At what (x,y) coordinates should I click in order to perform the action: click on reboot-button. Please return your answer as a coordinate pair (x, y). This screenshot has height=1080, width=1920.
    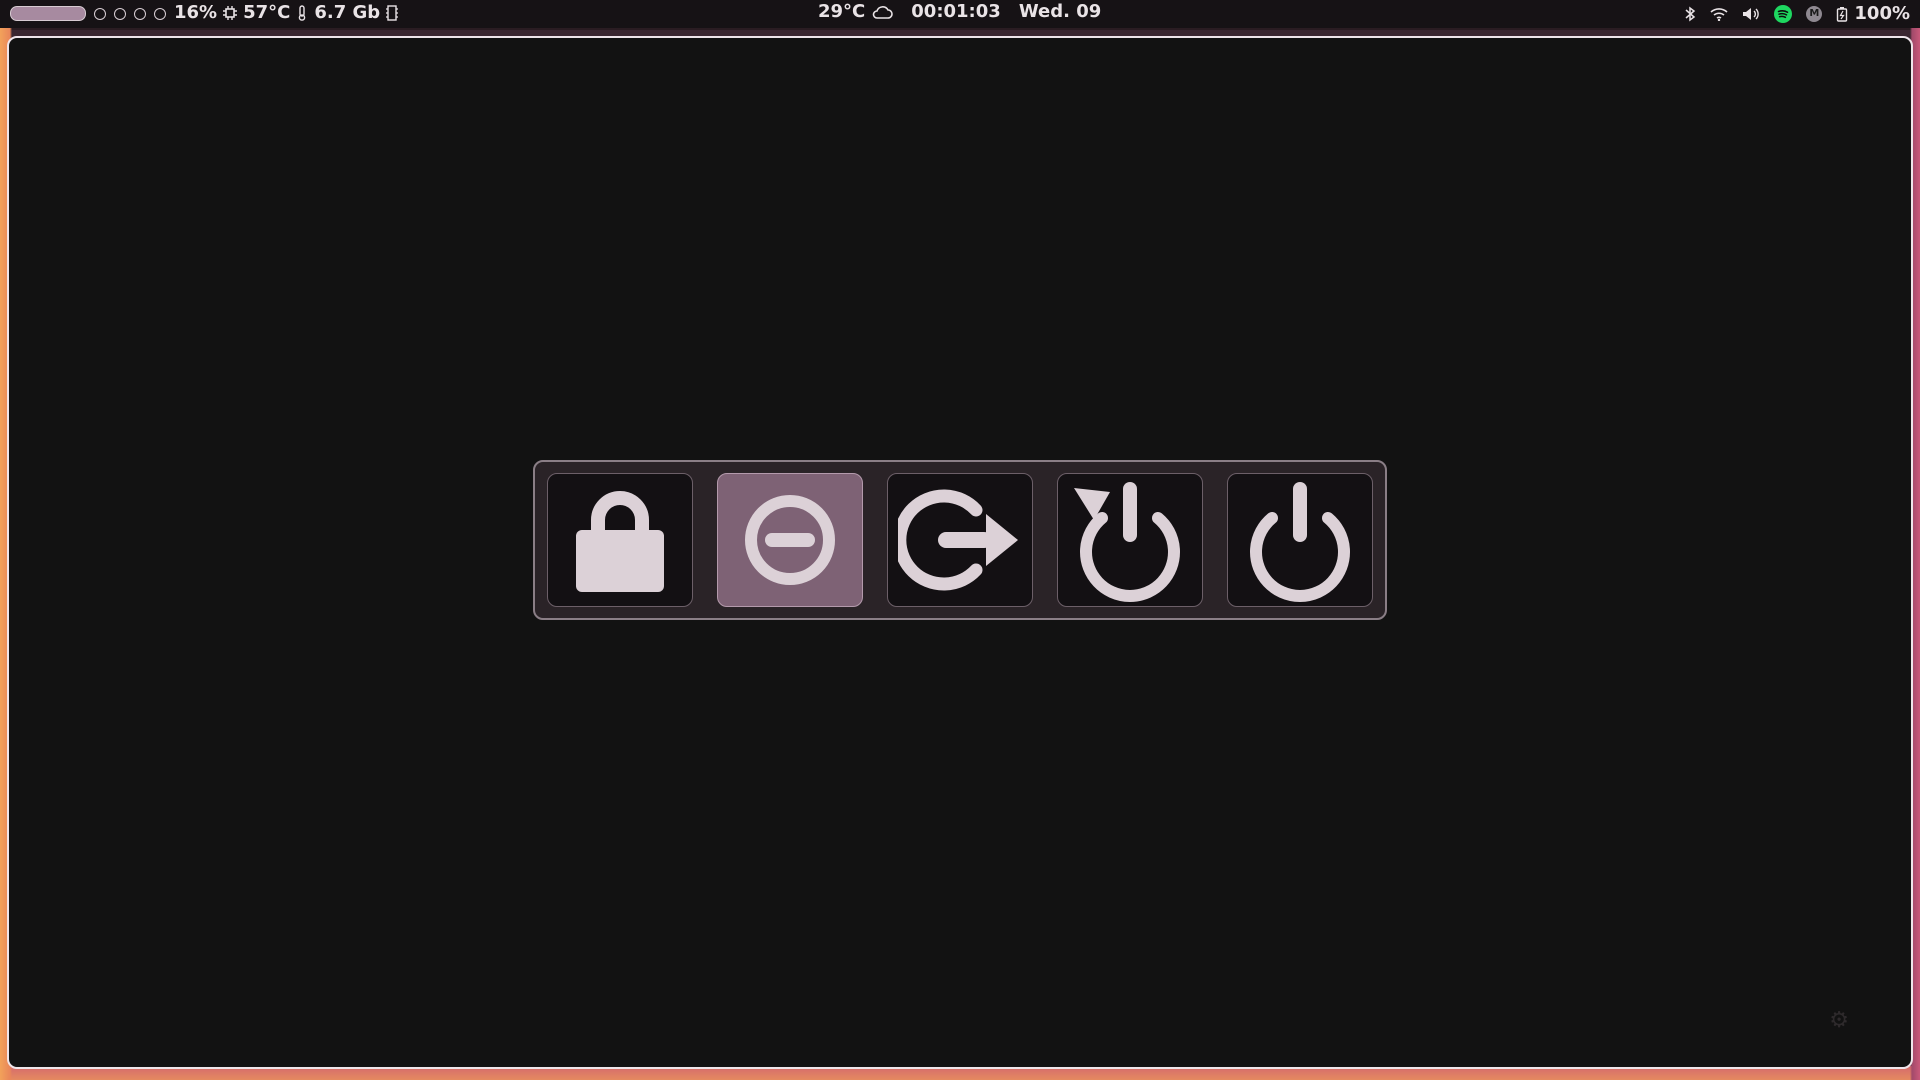
    Looking at the image, I should click on (1130, 540).